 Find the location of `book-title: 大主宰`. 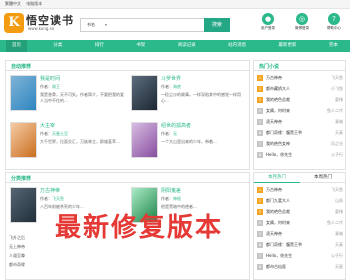

book-title: 大主宰 is located at coordinates (47, 125).